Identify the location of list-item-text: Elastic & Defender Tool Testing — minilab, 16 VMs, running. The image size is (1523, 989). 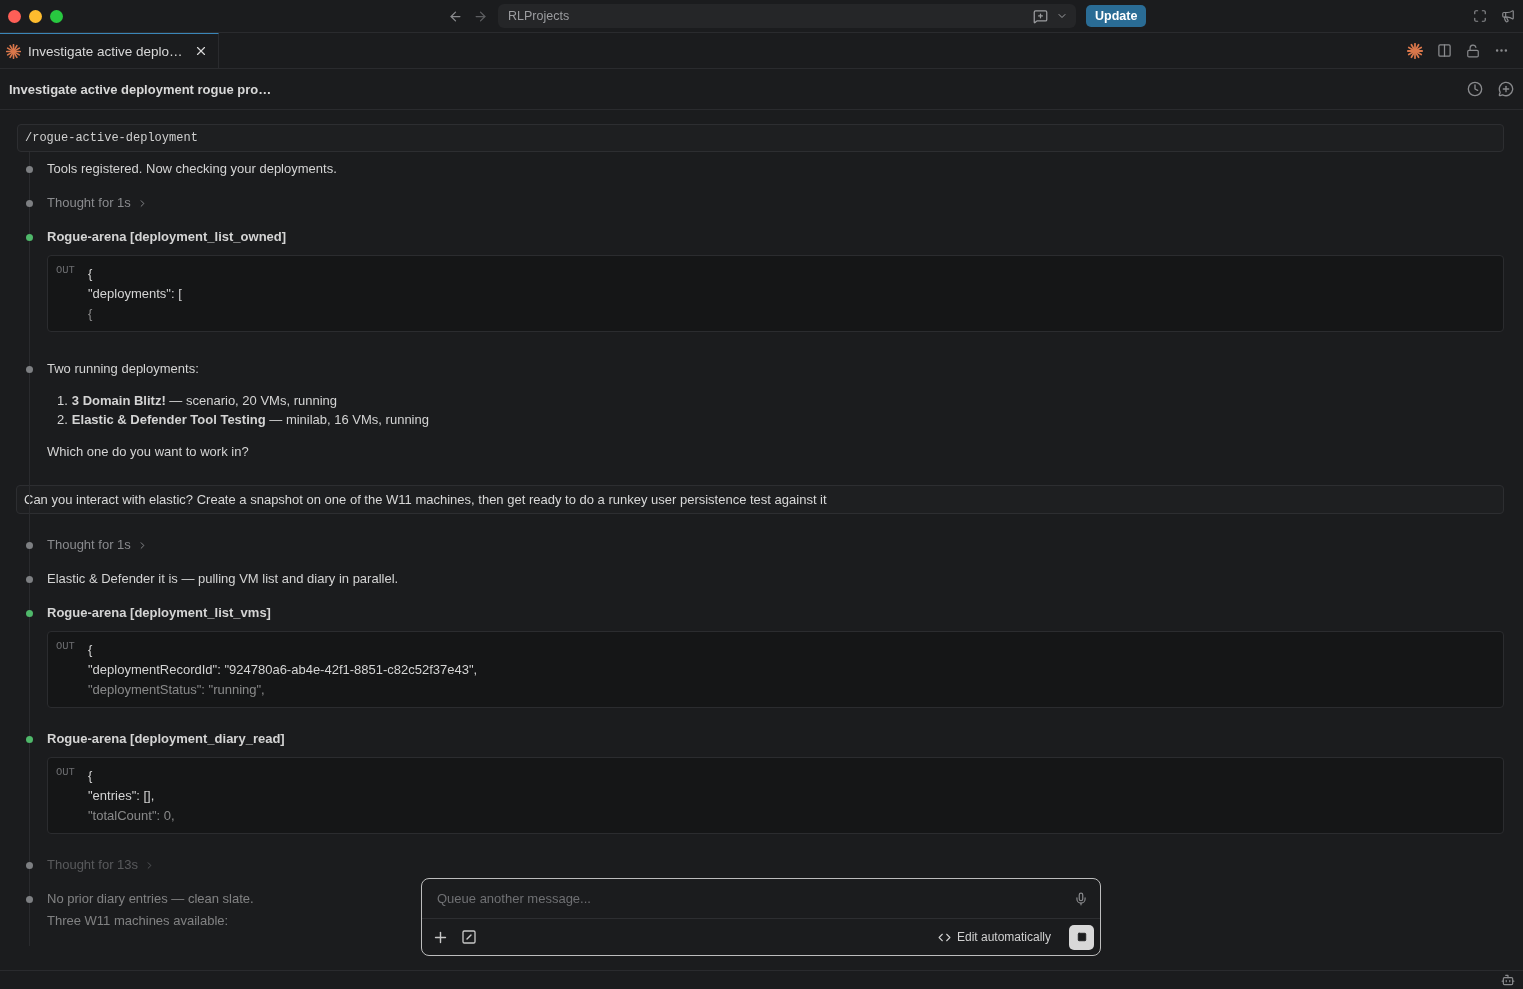
(250, 420).